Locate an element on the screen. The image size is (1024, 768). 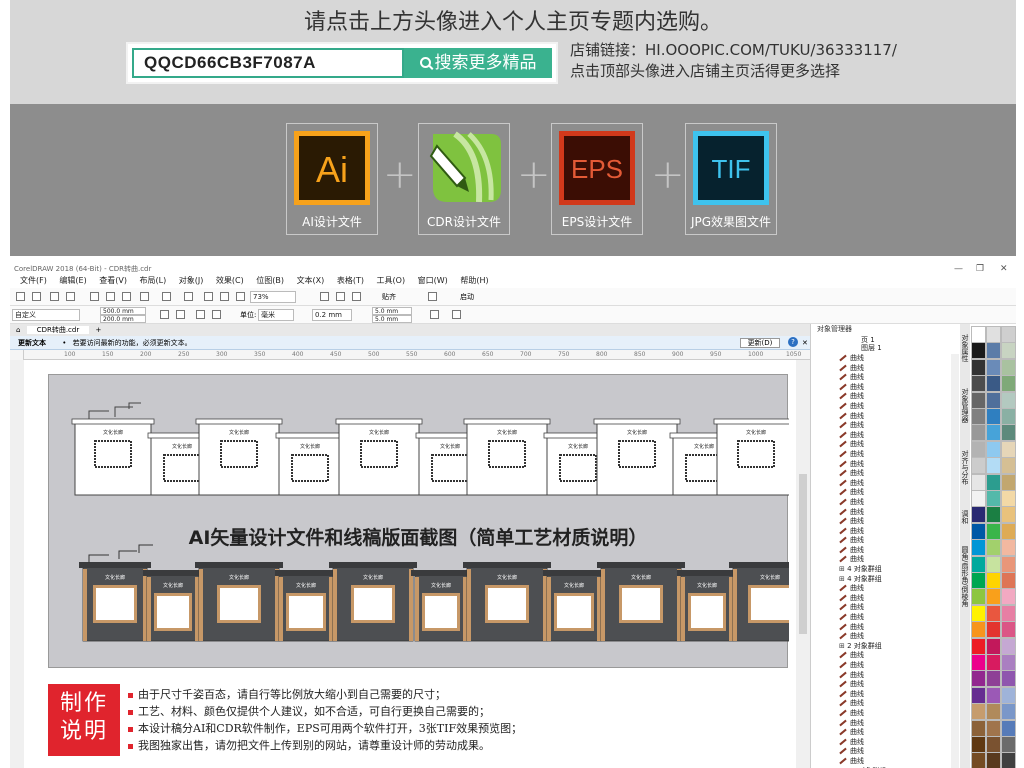
duplicate-x-field: 5.0 mm is located at coordinates (392, 311).